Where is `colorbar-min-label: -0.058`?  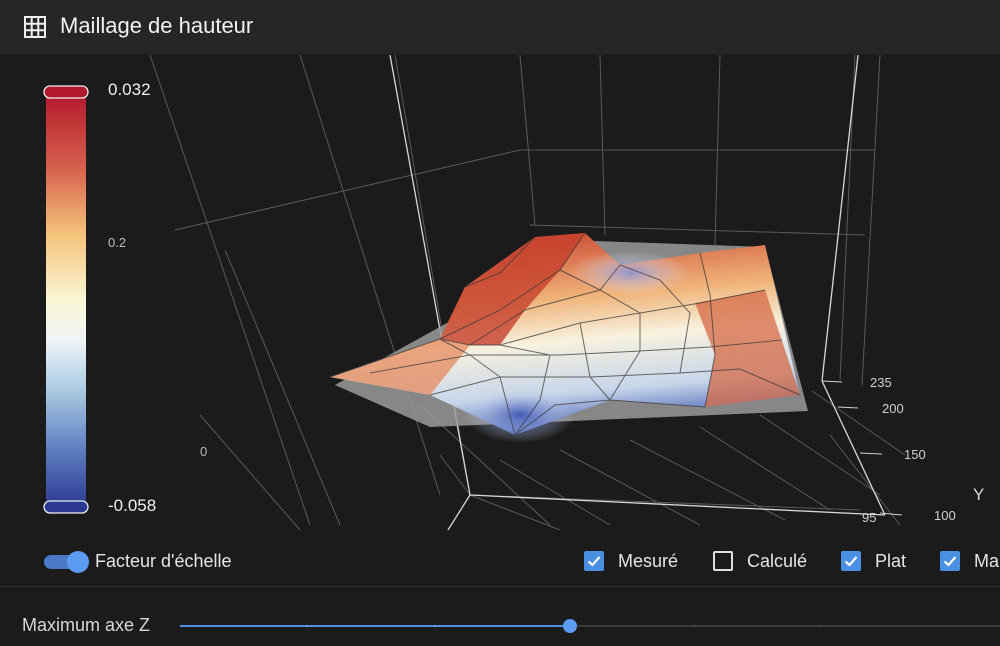
colorbar-min-label: -0.058 is located at coordinates (132, 505).